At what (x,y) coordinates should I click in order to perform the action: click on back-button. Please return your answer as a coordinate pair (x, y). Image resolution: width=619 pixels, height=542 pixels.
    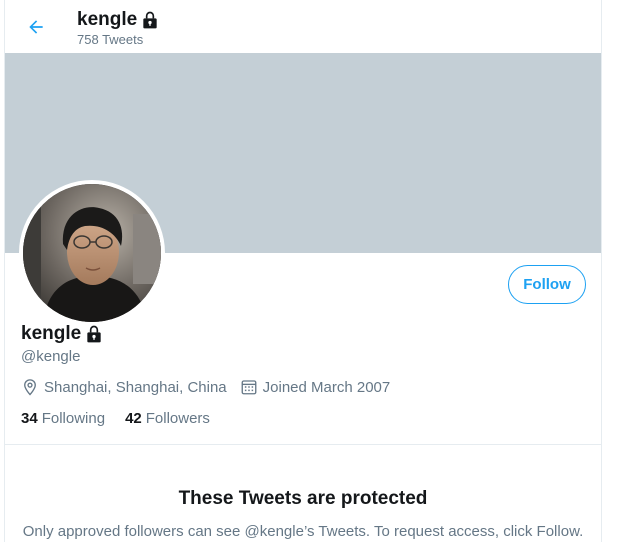
    Looking at the image, I should click on (36, 27).